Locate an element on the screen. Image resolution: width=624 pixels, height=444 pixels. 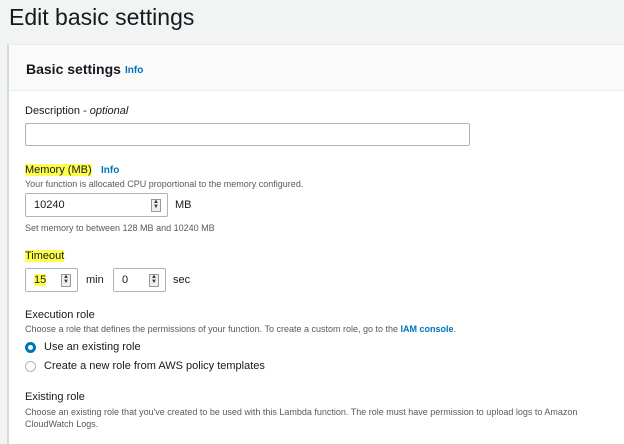
description-label: Description - optional is located at coordinates (76, 111).